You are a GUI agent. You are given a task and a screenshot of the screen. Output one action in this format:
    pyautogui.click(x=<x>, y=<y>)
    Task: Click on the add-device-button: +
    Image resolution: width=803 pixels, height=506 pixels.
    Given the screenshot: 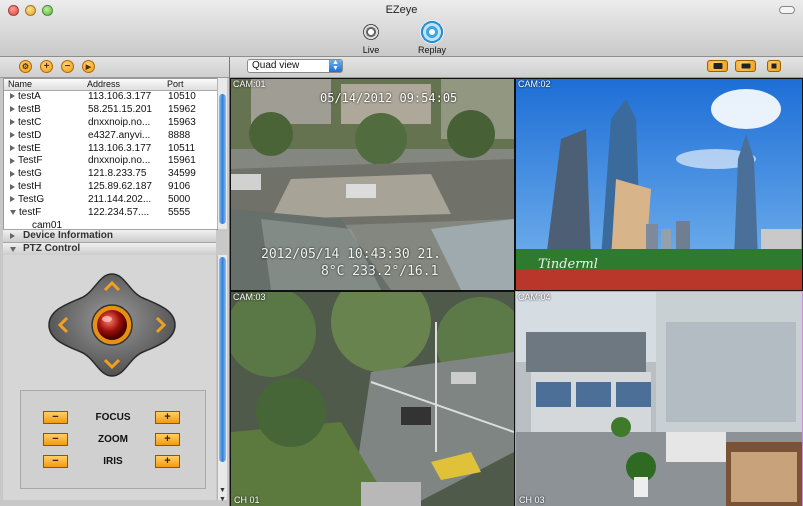 What is the action you would take?
    pyautogui.click(x=46, y=66)
    